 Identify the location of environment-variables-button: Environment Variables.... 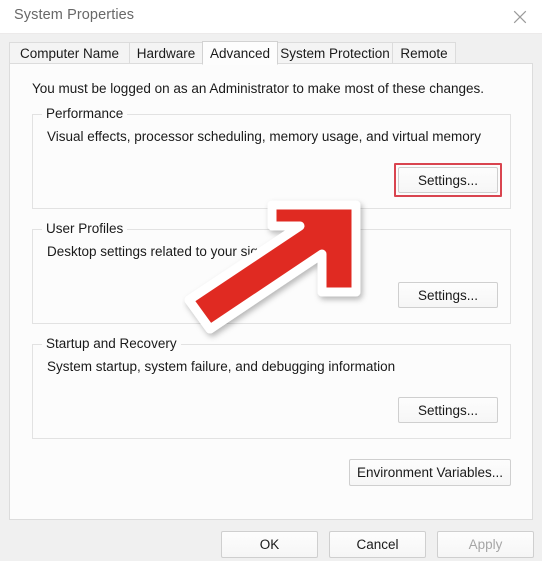
(430, 472).